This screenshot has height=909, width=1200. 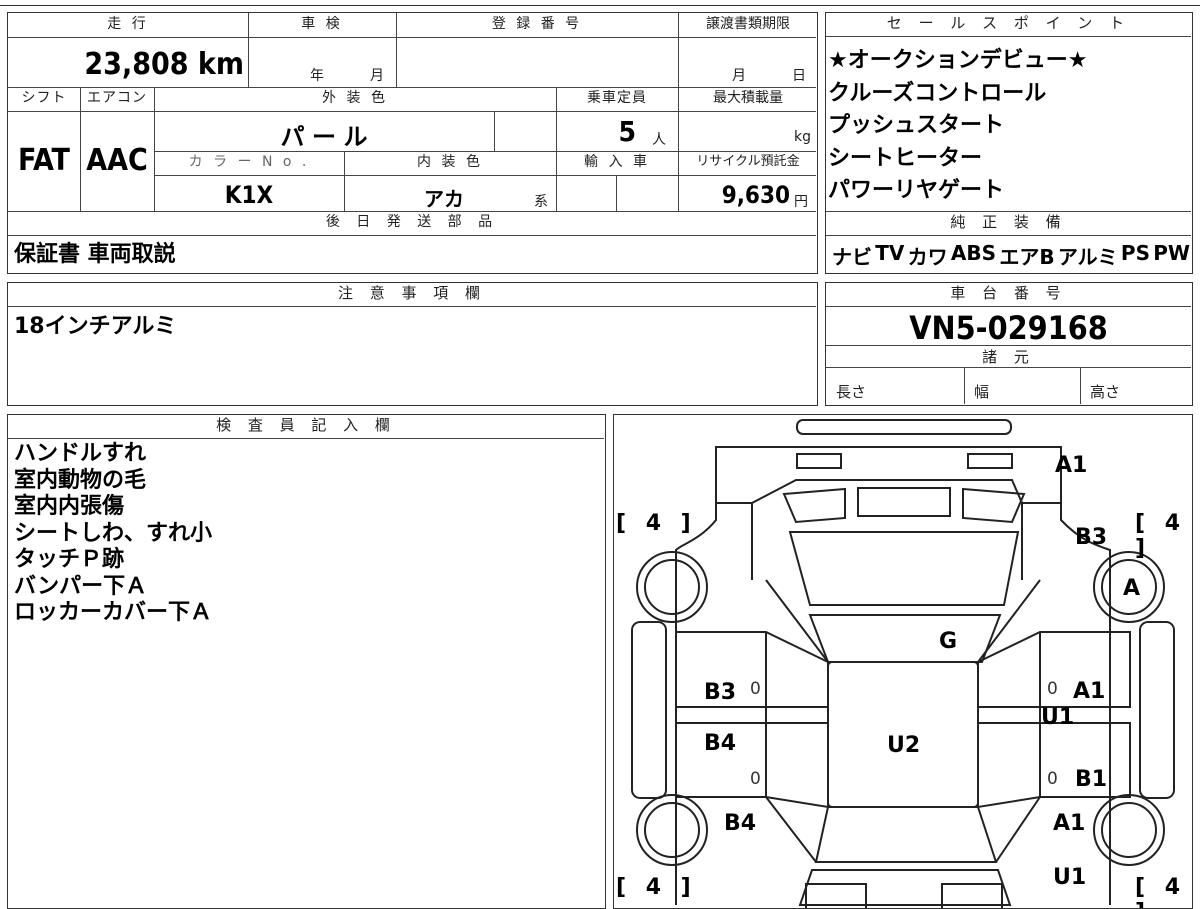 I want to click on capacity-value: 5, so click(x=627, y=131).